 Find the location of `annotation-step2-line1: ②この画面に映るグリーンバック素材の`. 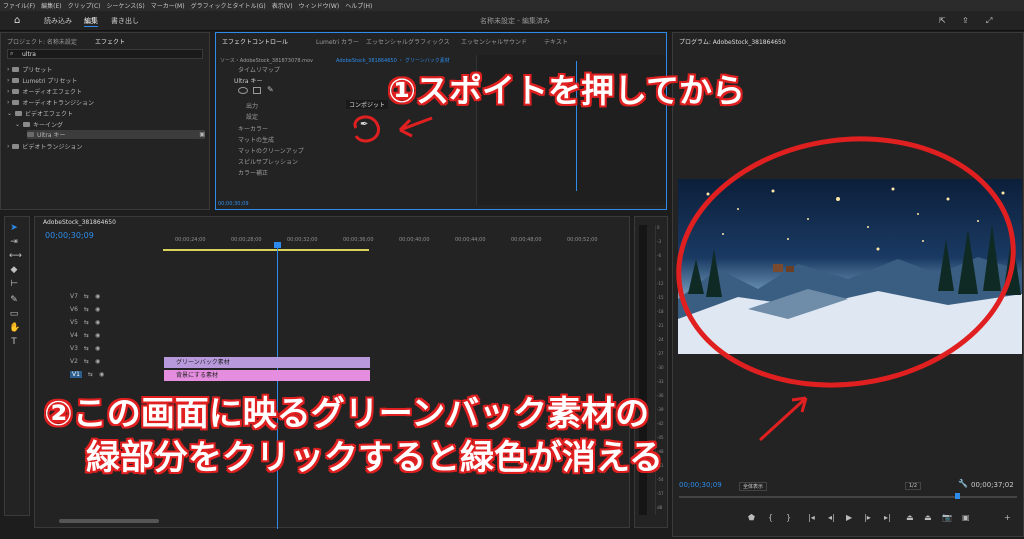

annotation-step2-line1: ②この画面に映るグリーンバック素材の is located at coordinates (347, 414).